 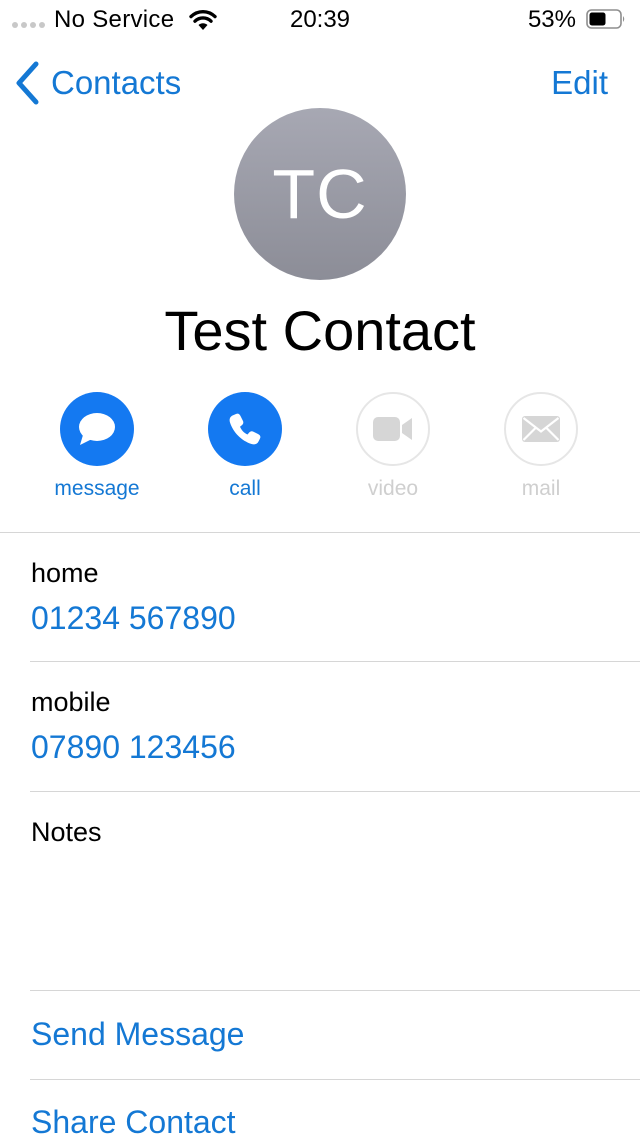 I want to click on send-message-link: Send Message, so click(x=137, y=1034).